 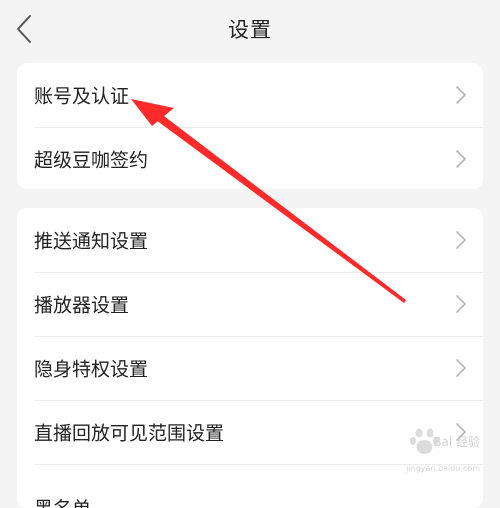 I want to click on page-title: 设置, so click(x=250, y=30).